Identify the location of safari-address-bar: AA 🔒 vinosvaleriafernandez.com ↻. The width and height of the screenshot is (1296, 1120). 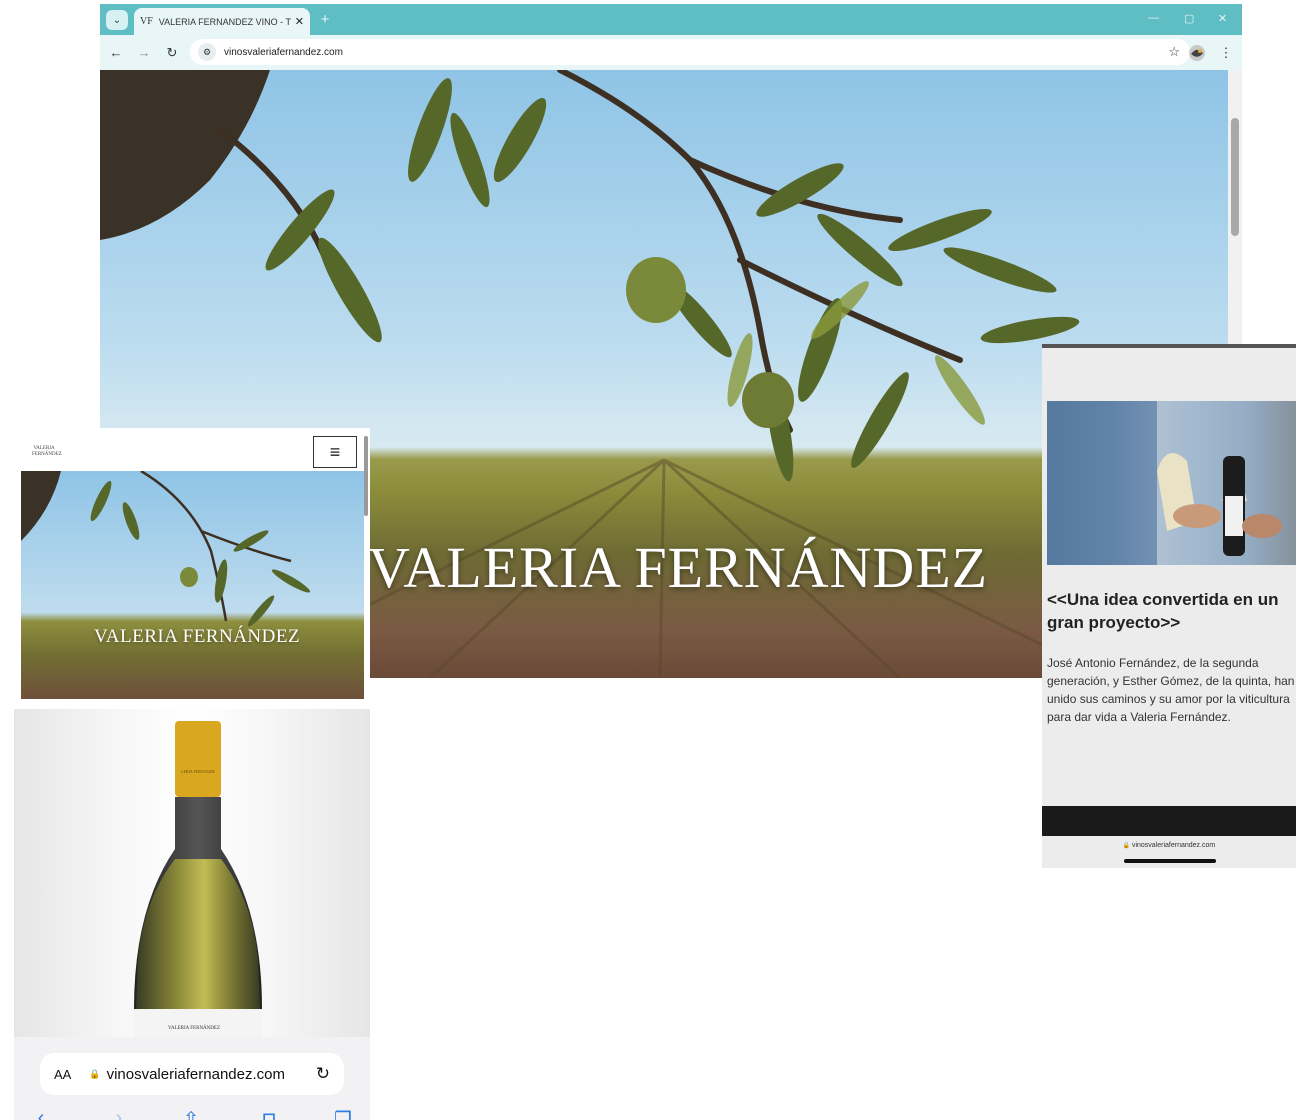
(192, 1074).